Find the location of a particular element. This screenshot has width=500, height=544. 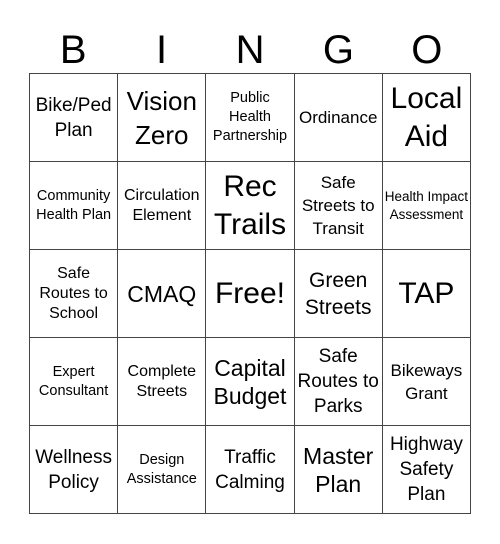

bingo-cell: Master Plan is located at coordinates (338, 470).